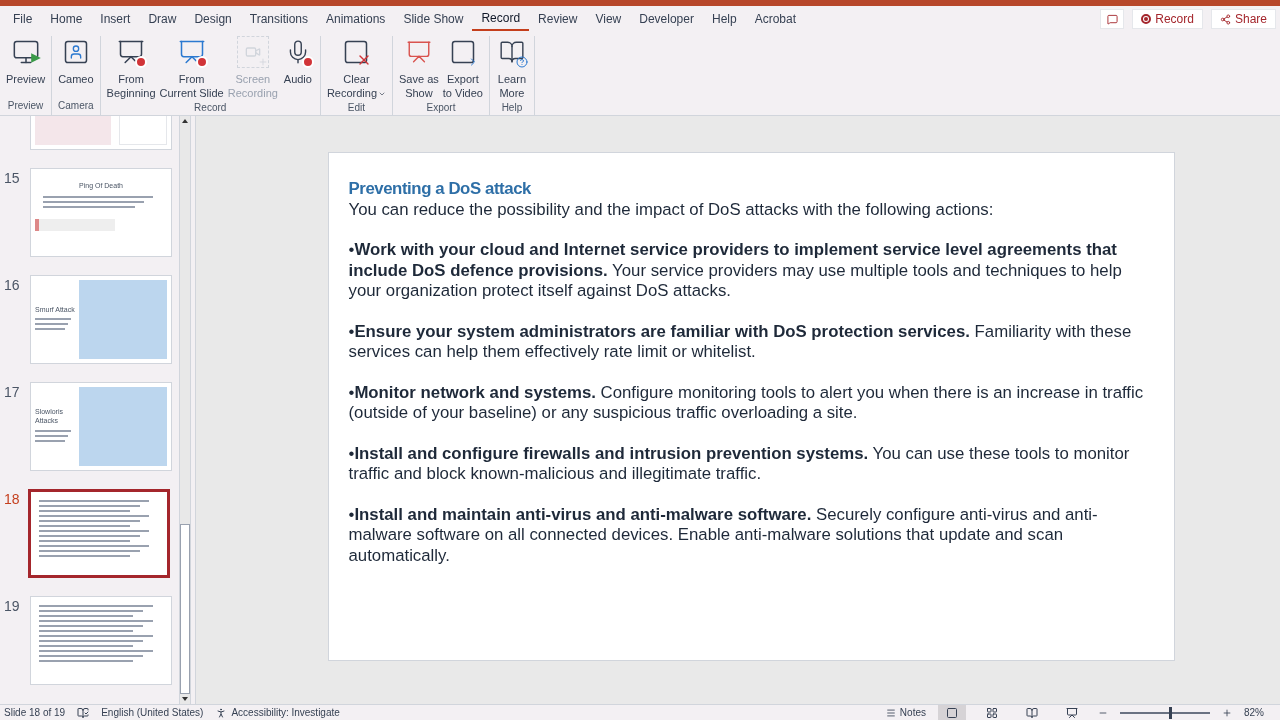  I want to click on slide-heading: Preventing a DoS attack, so click(440, 189).